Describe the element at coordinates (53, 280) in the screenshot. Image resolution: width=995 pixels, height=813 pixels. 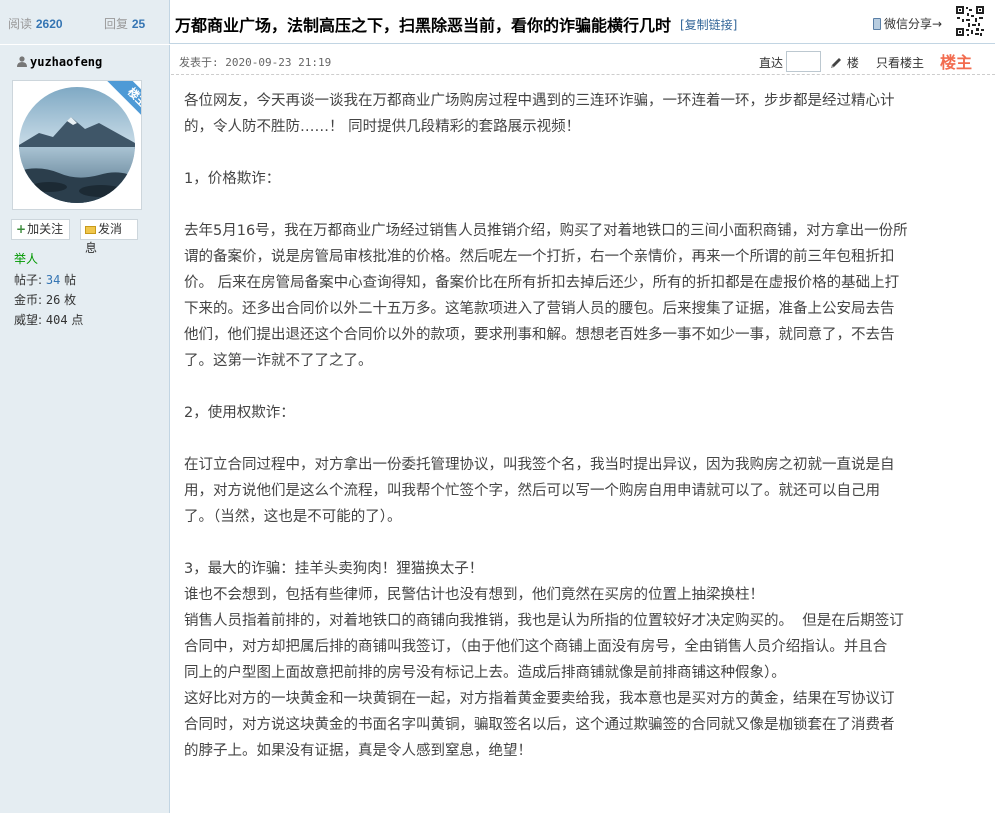
I see `posts-value: 34` at that location.